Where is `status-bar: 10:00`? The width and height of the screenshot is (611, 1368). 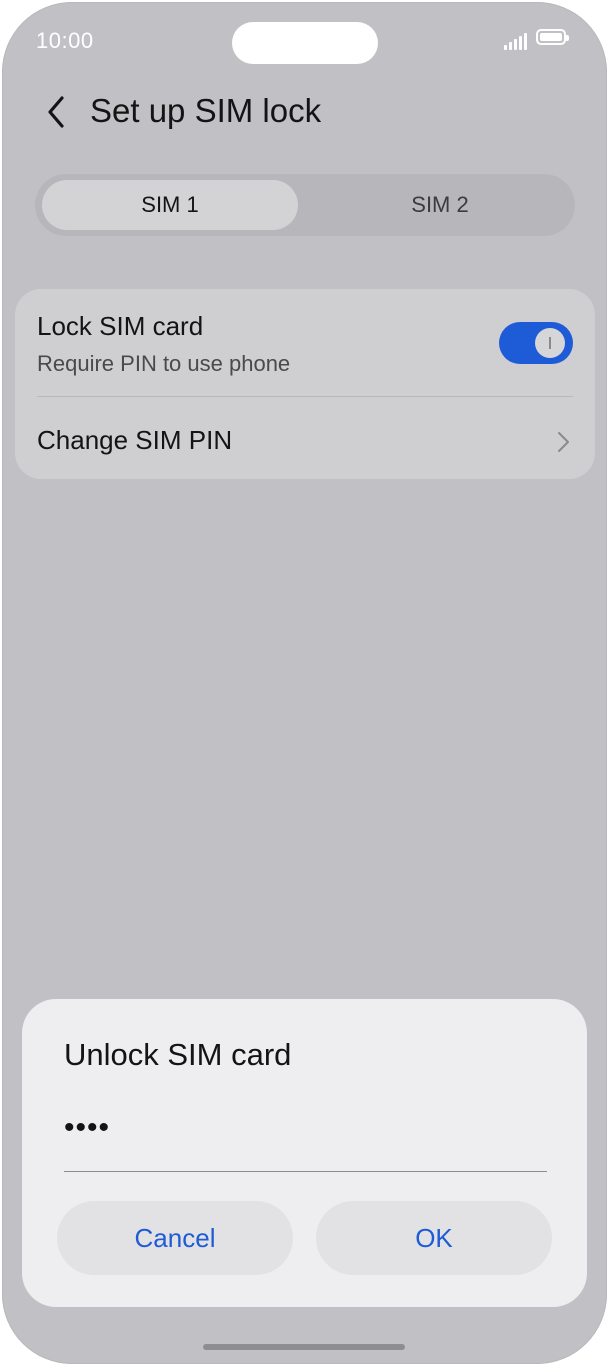 status-bar: 10:00 is located at coordinates (304, 42).